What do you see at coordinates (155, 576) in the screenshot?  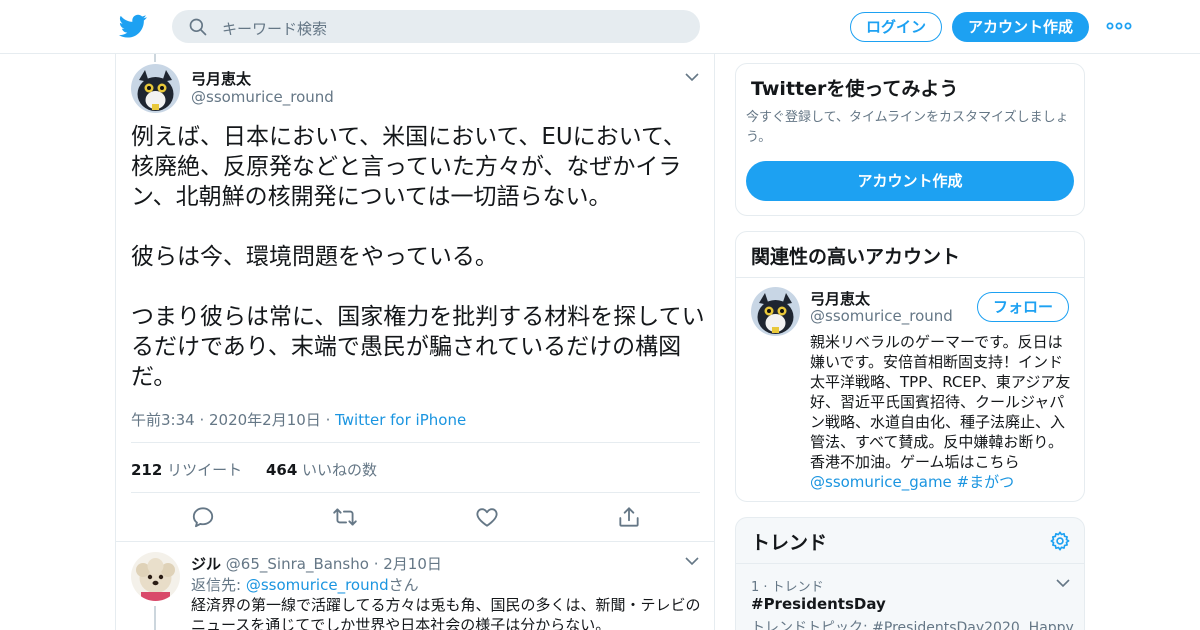 I see `reply-avatar` at bounding box center [155, 576].